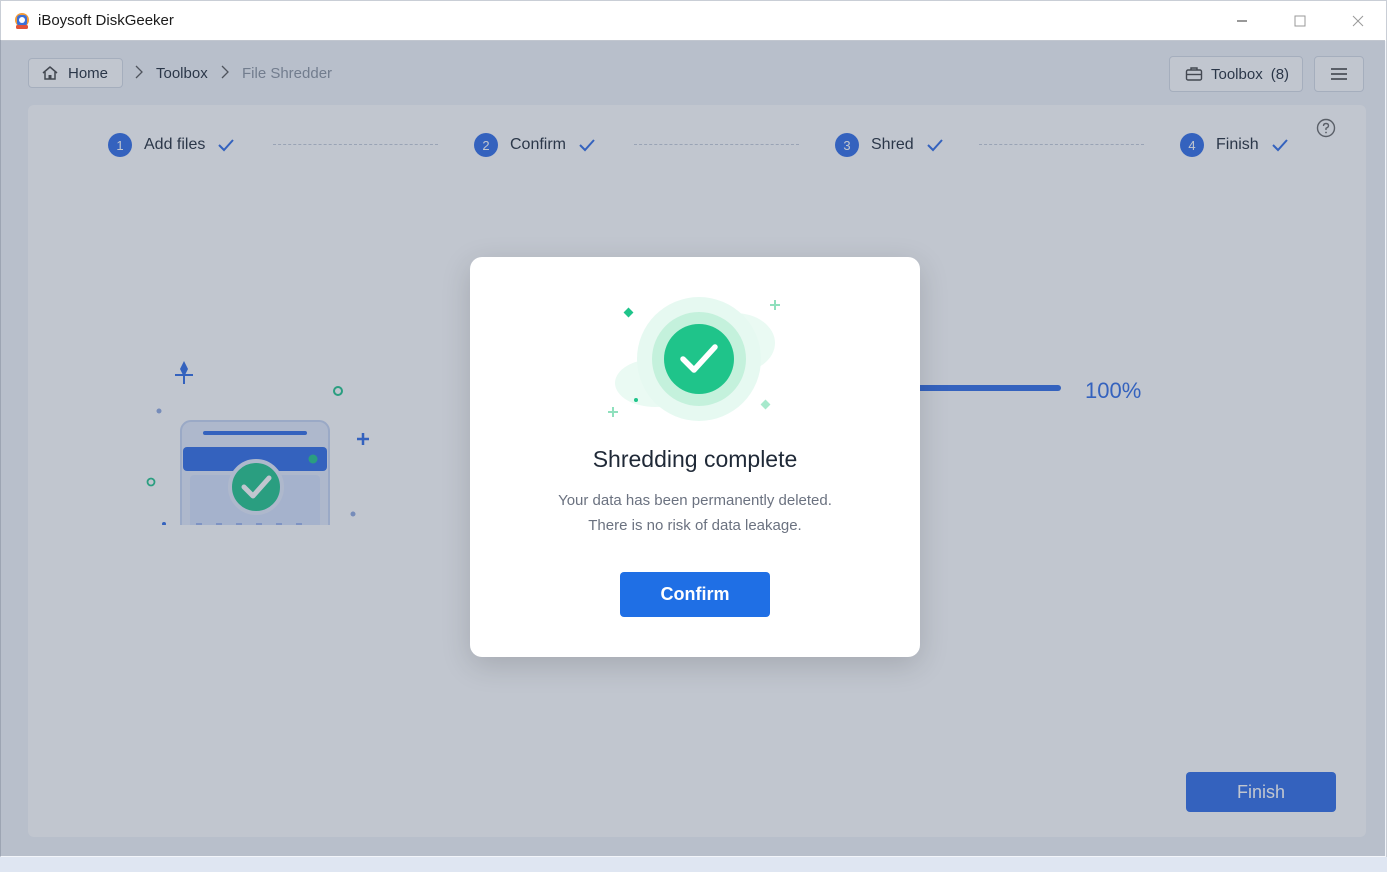 The height and width of the screenshot is (872, 1387). I want to click on dialog-line-1: Your data has been permanently deleted., so click(695, 500).